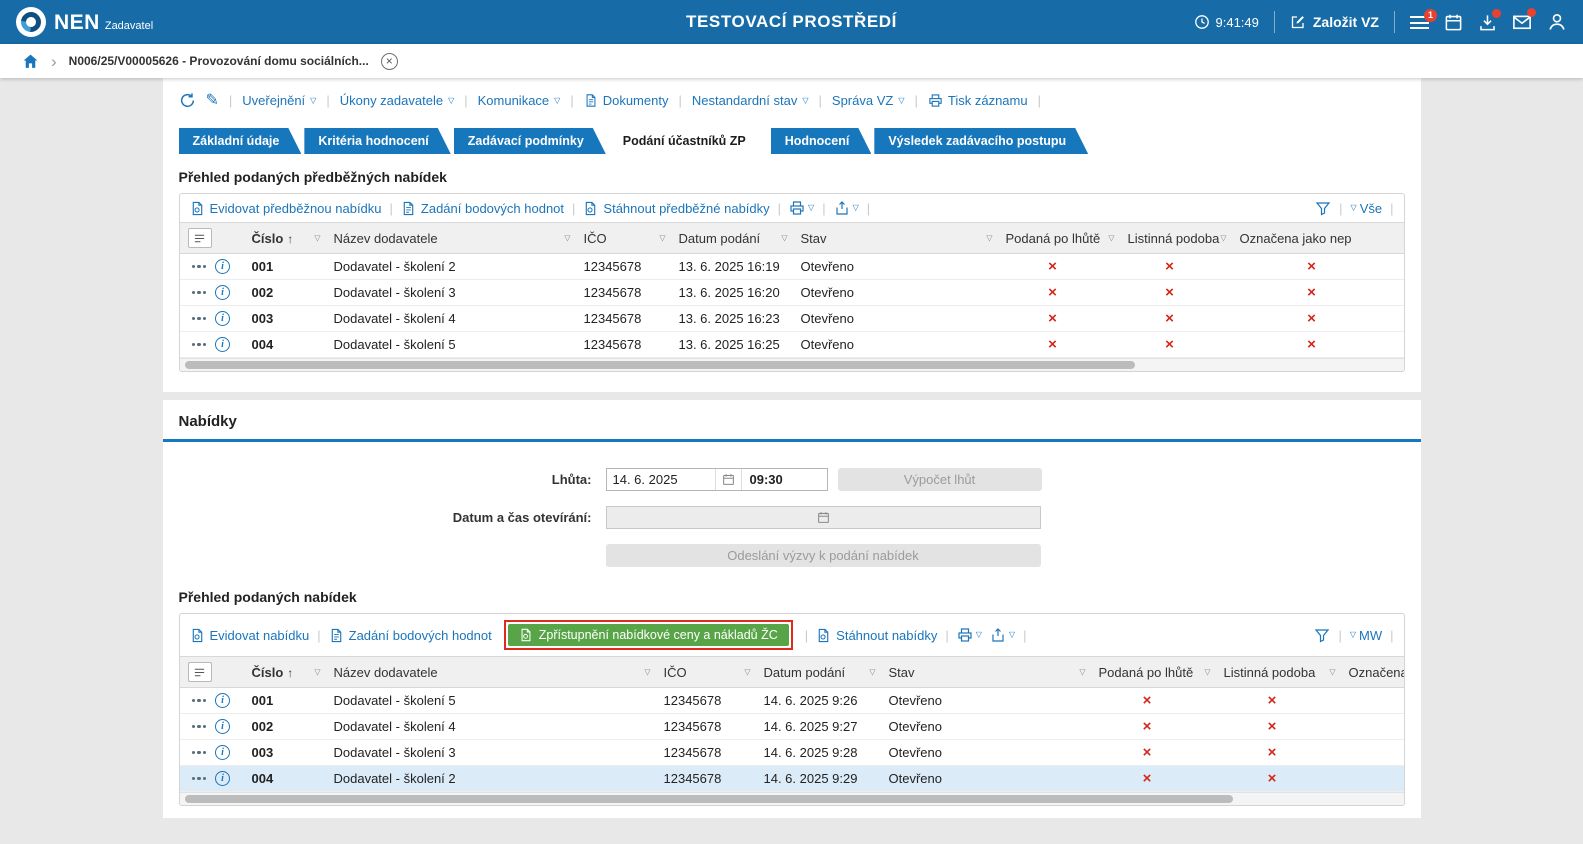 The image size is (1583, 844). What do you see at coordinates (821, 141) in the screenshot?
I see `tab-hodnoceni: Hodnocení` at bounding box center [821, 141].